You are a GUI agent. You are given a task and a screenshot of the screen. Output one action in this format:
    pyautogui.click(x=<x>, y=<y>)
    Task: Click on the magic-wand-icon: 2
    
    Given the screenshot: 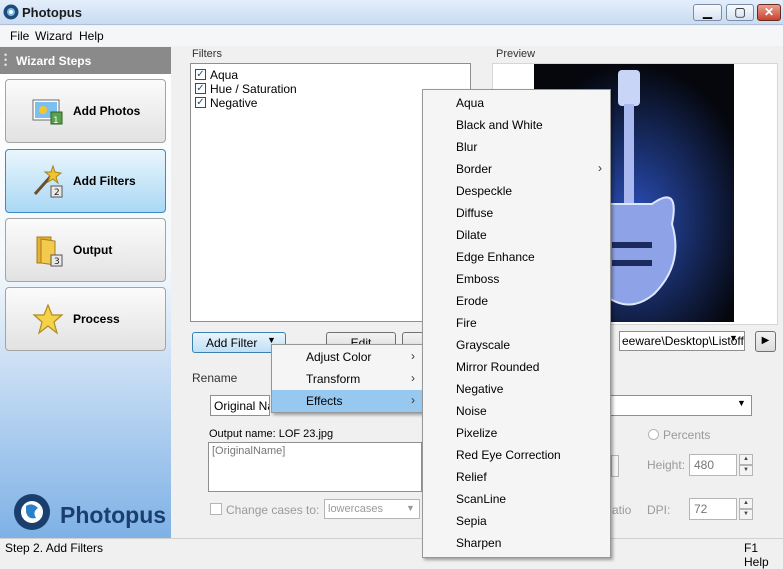 What is the action you would take?
    pyautogui.click(x=48, y=181)
    